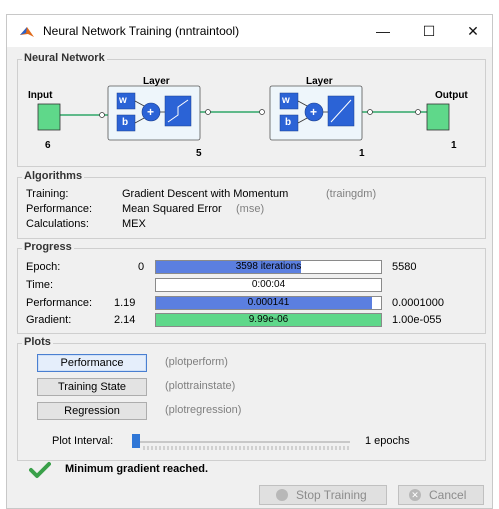  What do you see at coordinates (205, 194) in the screenshot?
I see `training-value: Gradient Descent with Momentum` at bounding box center [205, 194].